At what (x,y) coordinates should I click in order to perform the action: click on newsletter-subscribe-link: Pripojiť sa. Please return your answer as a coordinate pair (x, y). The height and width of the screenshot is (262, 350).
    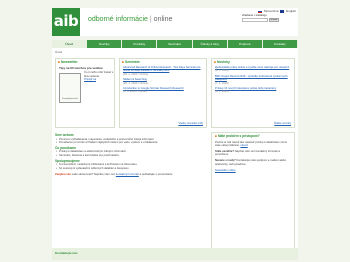
    Looking at the image, I should click on (90, 79).